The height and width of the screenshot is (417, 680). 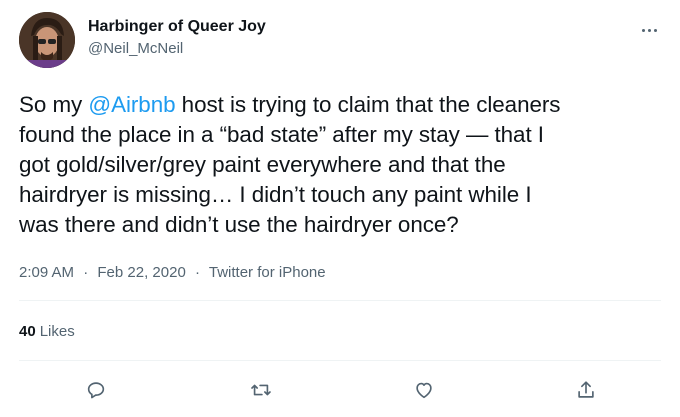 I want to click on user-handle: @Neil_McNeil, so click(x=135, y=49).